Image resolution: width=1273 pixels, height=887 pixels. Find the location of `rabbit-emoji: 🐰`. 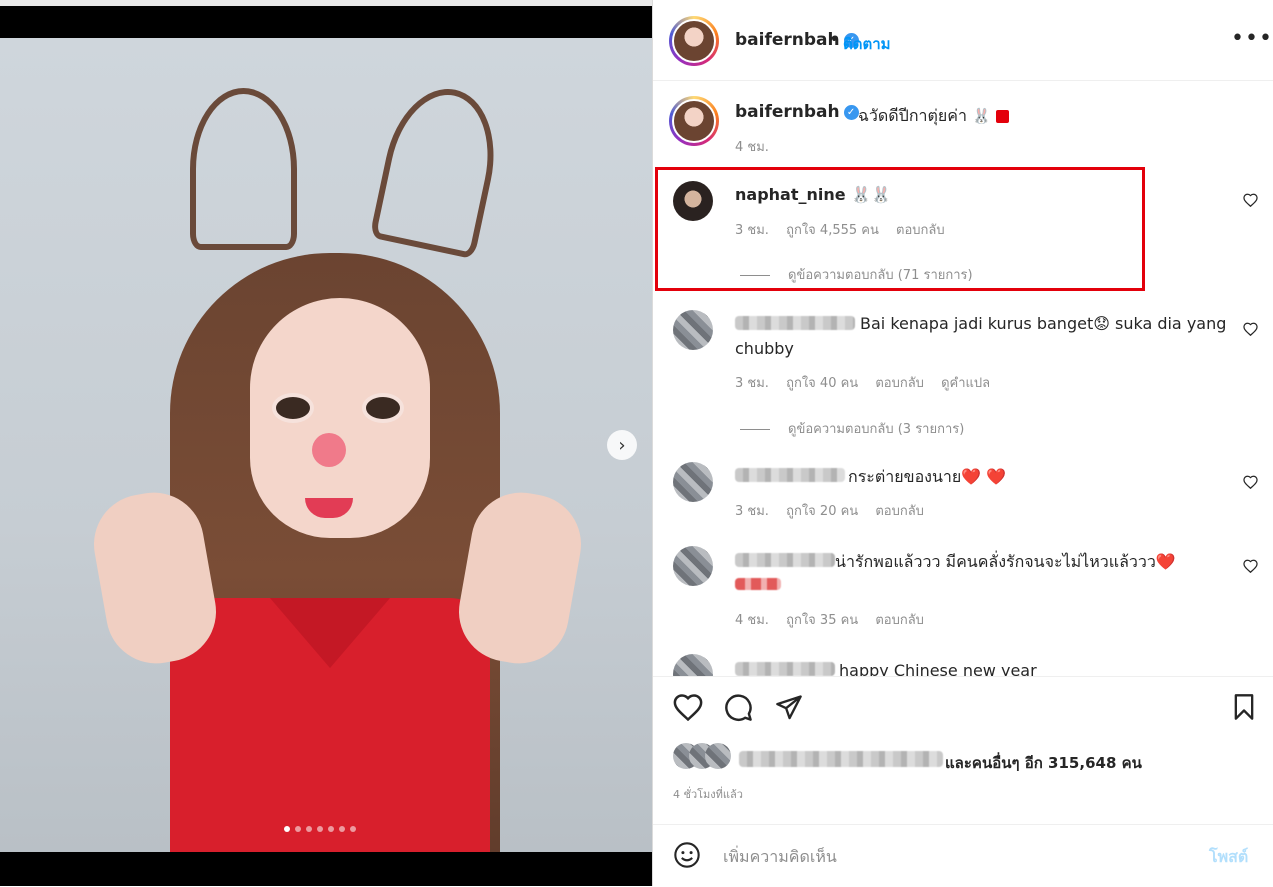

rabbit-emoji: 🐰 is located at coordinates (981, 116).